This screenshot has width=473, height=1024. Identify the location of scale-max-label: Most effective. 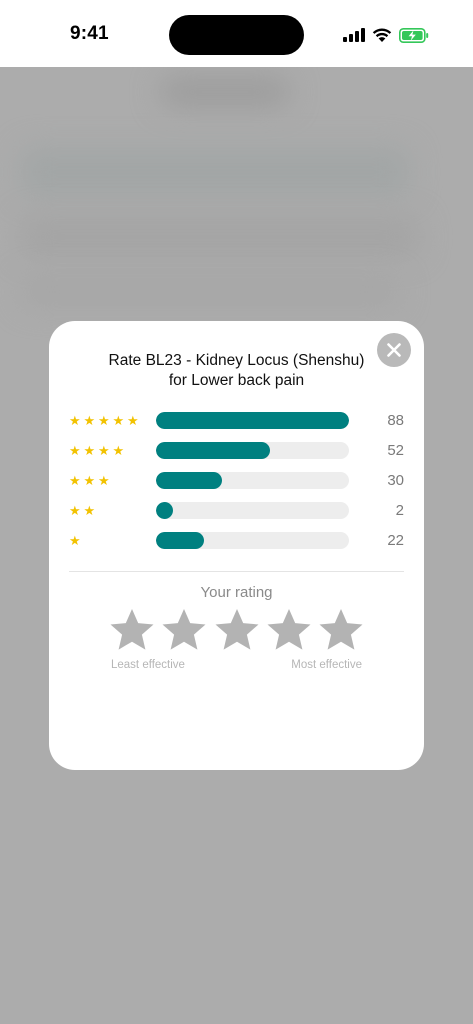
(326, 665).